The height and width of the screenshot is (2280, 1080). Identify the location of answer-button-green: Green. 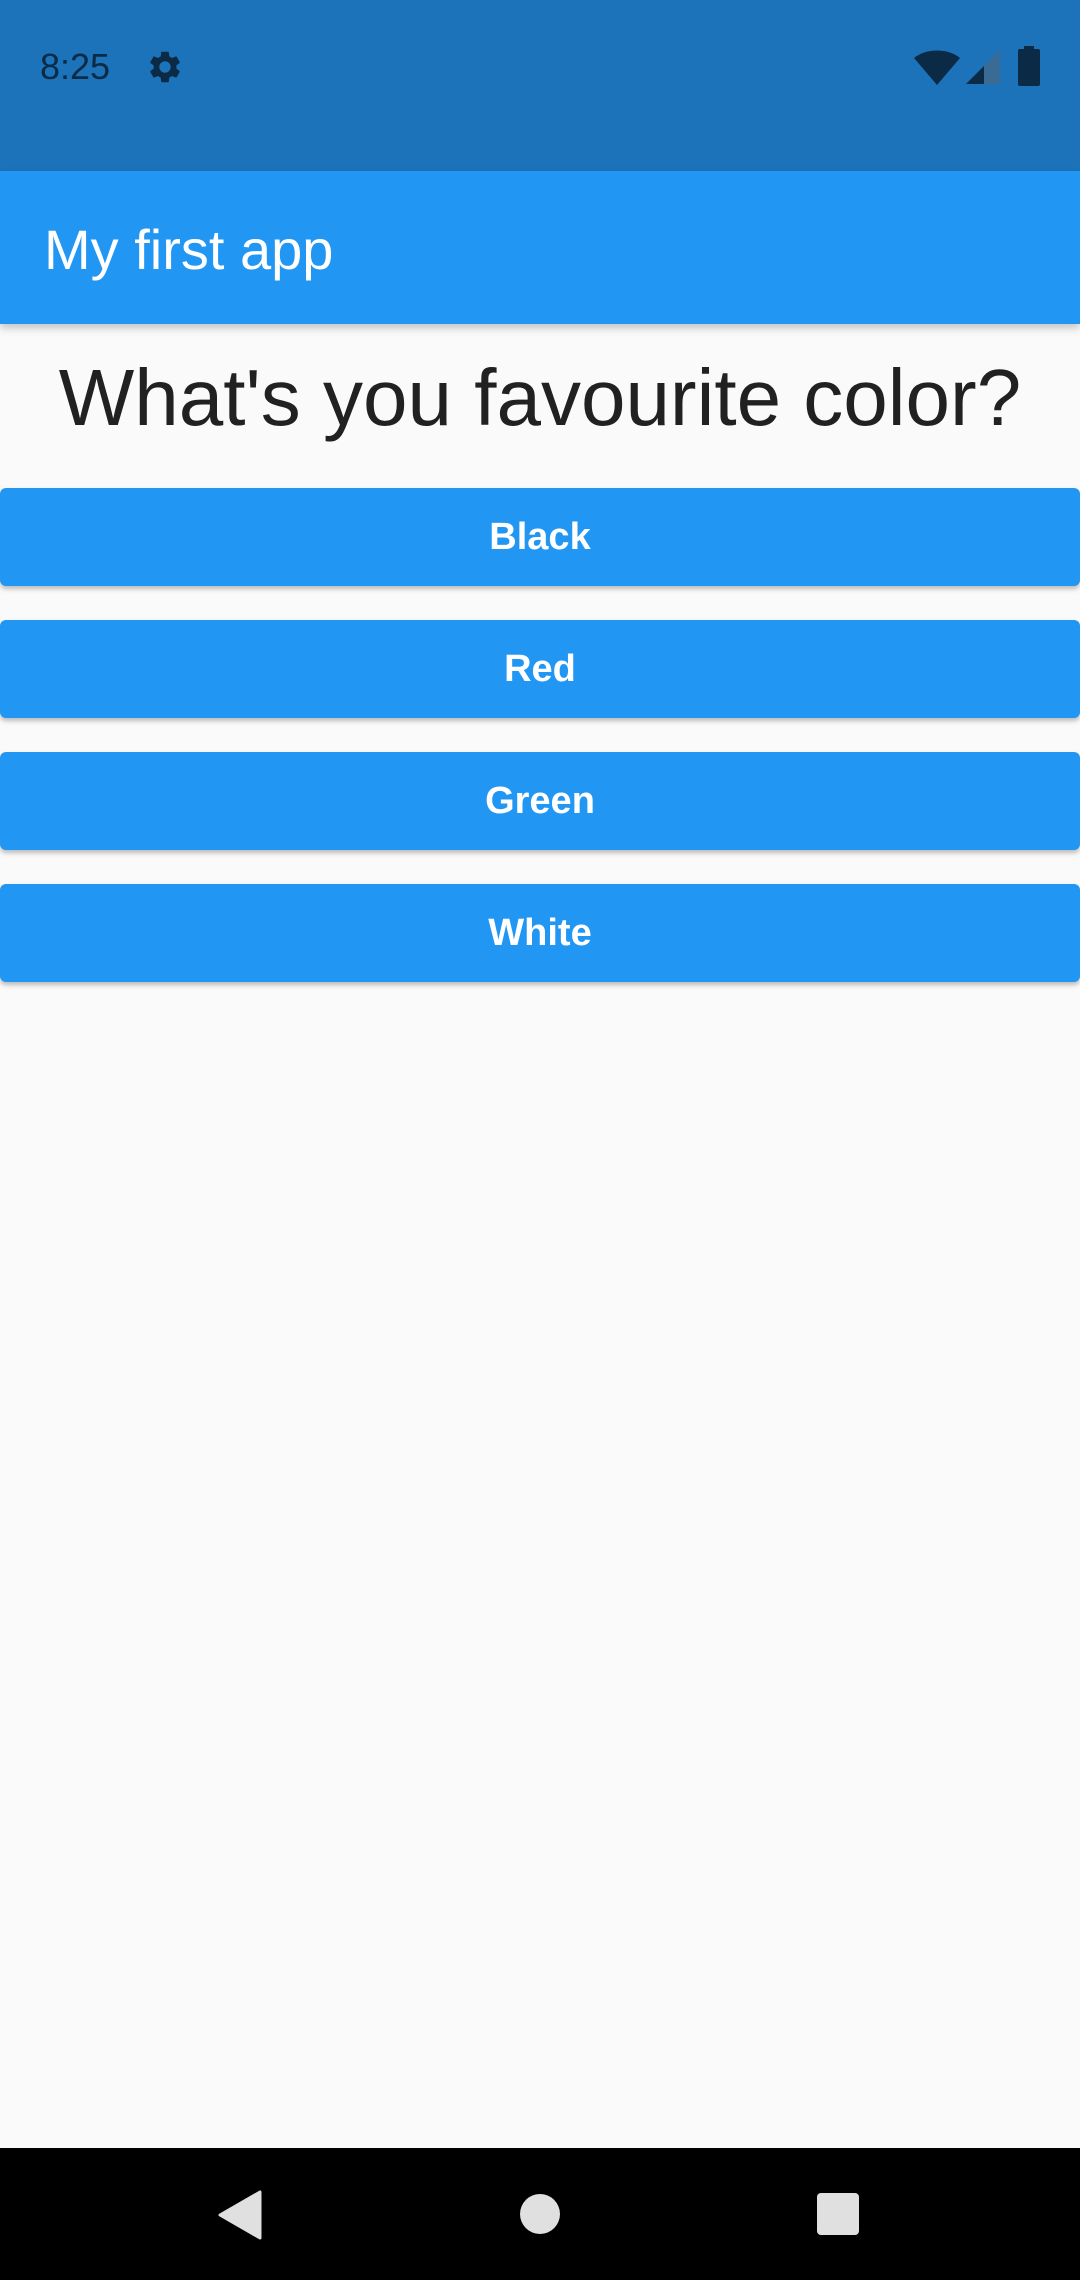
(540, 801).